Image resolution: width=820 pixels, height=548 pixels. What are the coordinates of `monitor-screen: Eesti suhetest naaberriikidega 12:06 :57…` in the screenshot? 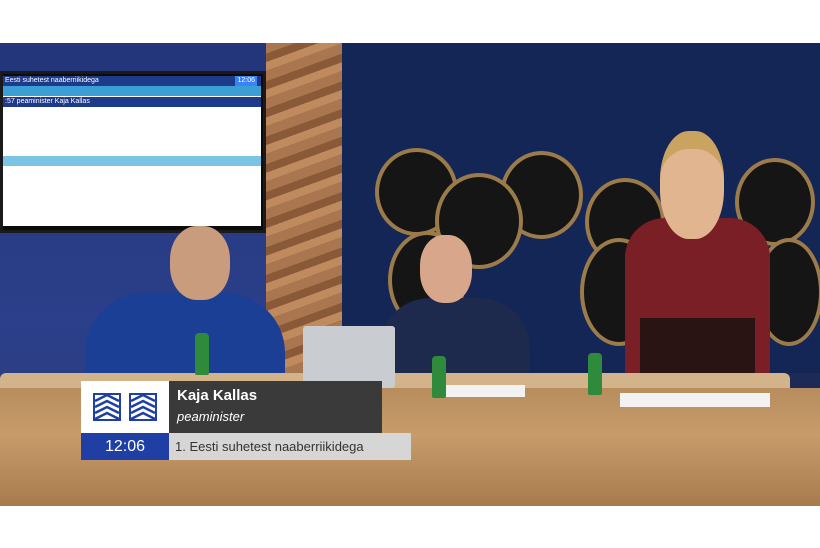 It's located at (133, 152).